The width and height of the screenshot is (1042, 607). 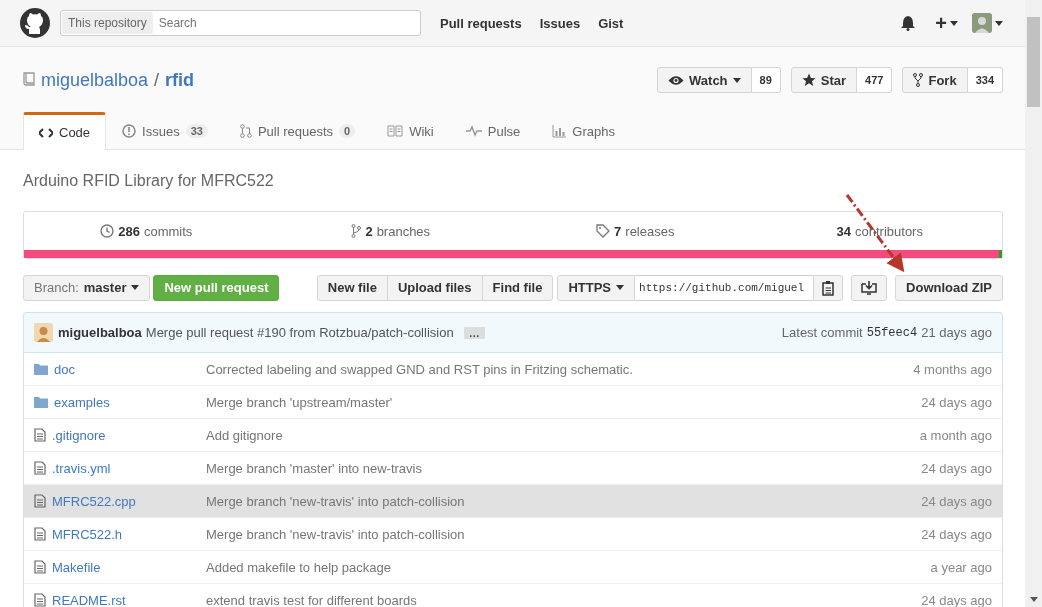 What do you see at coordinates (129, 131) in the screenshot?
I see `issue-icon` at bounding box center [129, 131].